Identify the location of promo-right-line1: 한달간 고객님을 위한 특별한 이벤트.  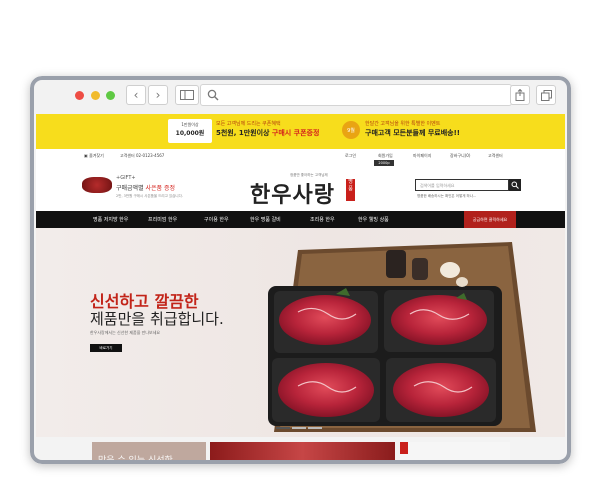
(403, 124).